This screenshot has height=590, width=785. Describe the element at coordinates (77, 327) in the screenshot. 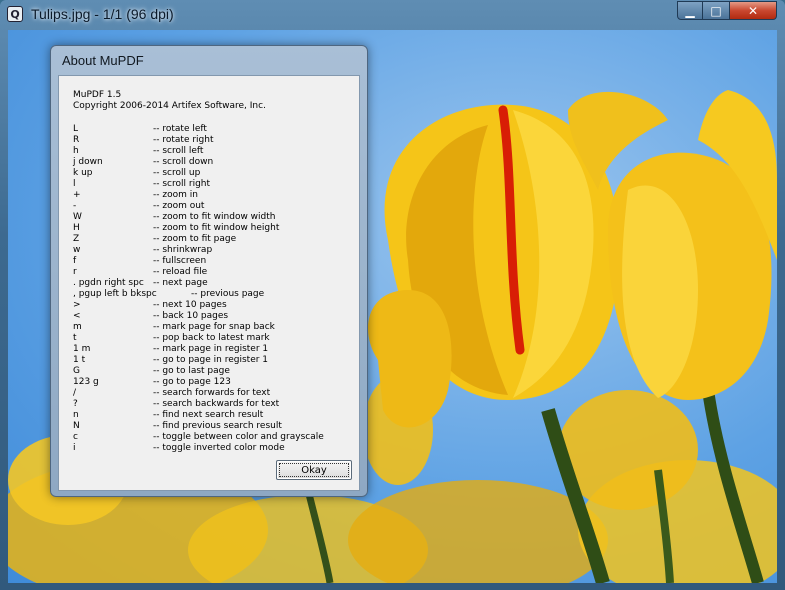

I see `key-label: m` at that location.